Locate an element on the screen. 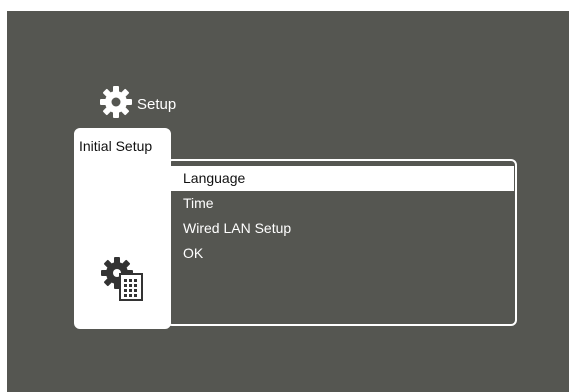 This screenshot has width=576, height=392. menu-item-wired-lan-setup: Wired LAN Setup is located at coordinates (341, 228).